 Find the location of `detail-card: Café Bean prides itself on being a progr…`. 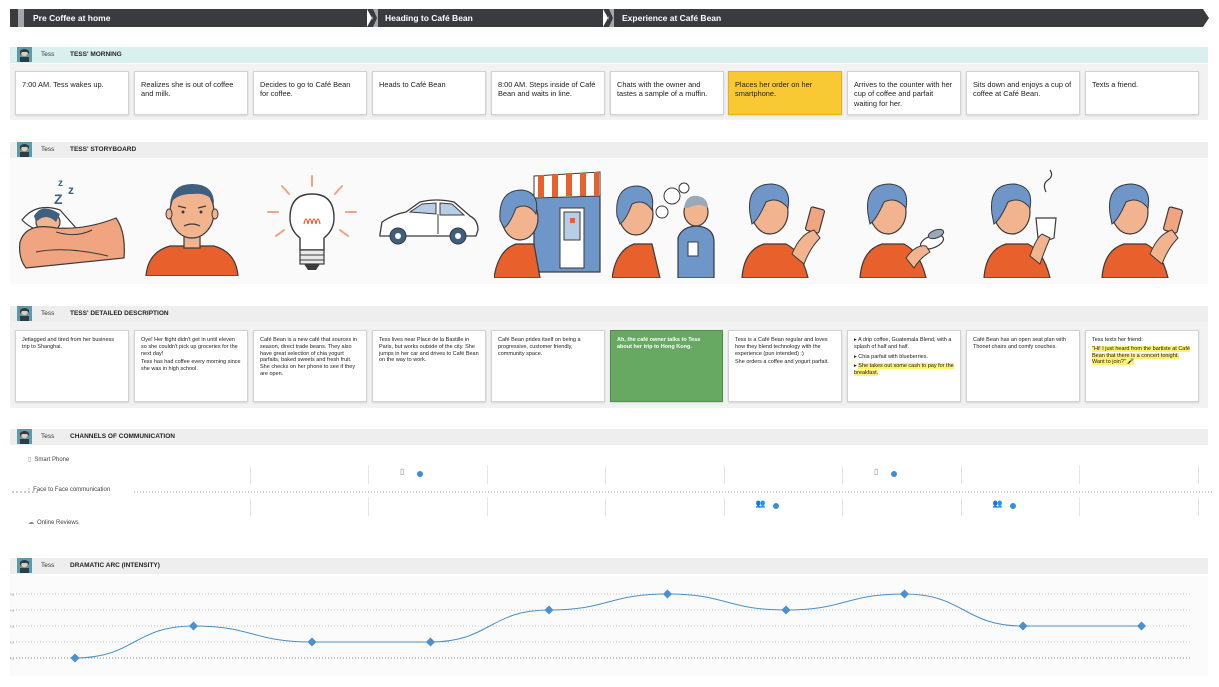

detail-card: Café Bean prides itself on being a progr… is located at coordinates (548, 366).